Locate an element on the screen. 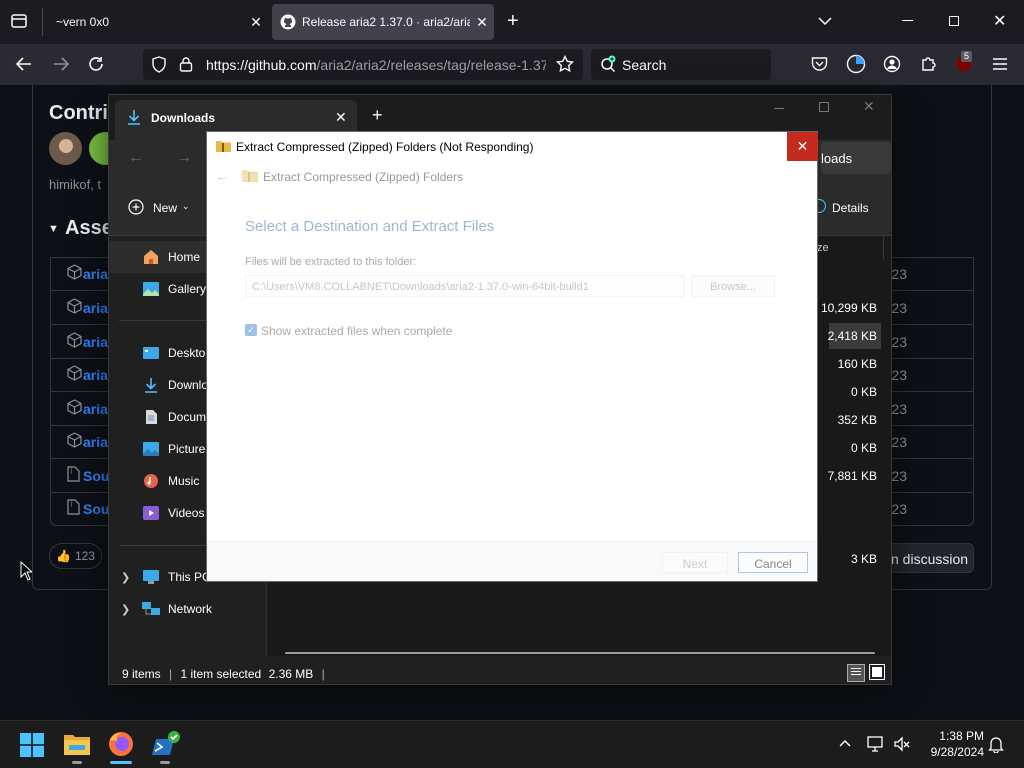  tab-title: ~vern 0x0 is located at coordinates (83, 22).